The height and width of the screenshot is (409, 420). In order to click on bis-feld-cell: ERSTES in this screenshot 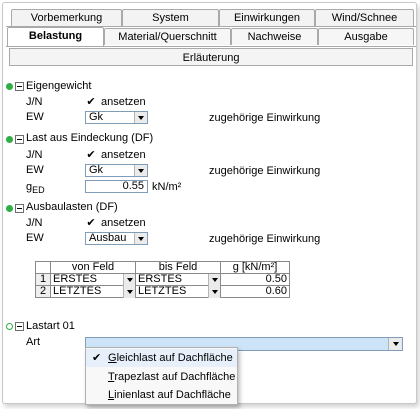, I will do `click(178, 279)`.